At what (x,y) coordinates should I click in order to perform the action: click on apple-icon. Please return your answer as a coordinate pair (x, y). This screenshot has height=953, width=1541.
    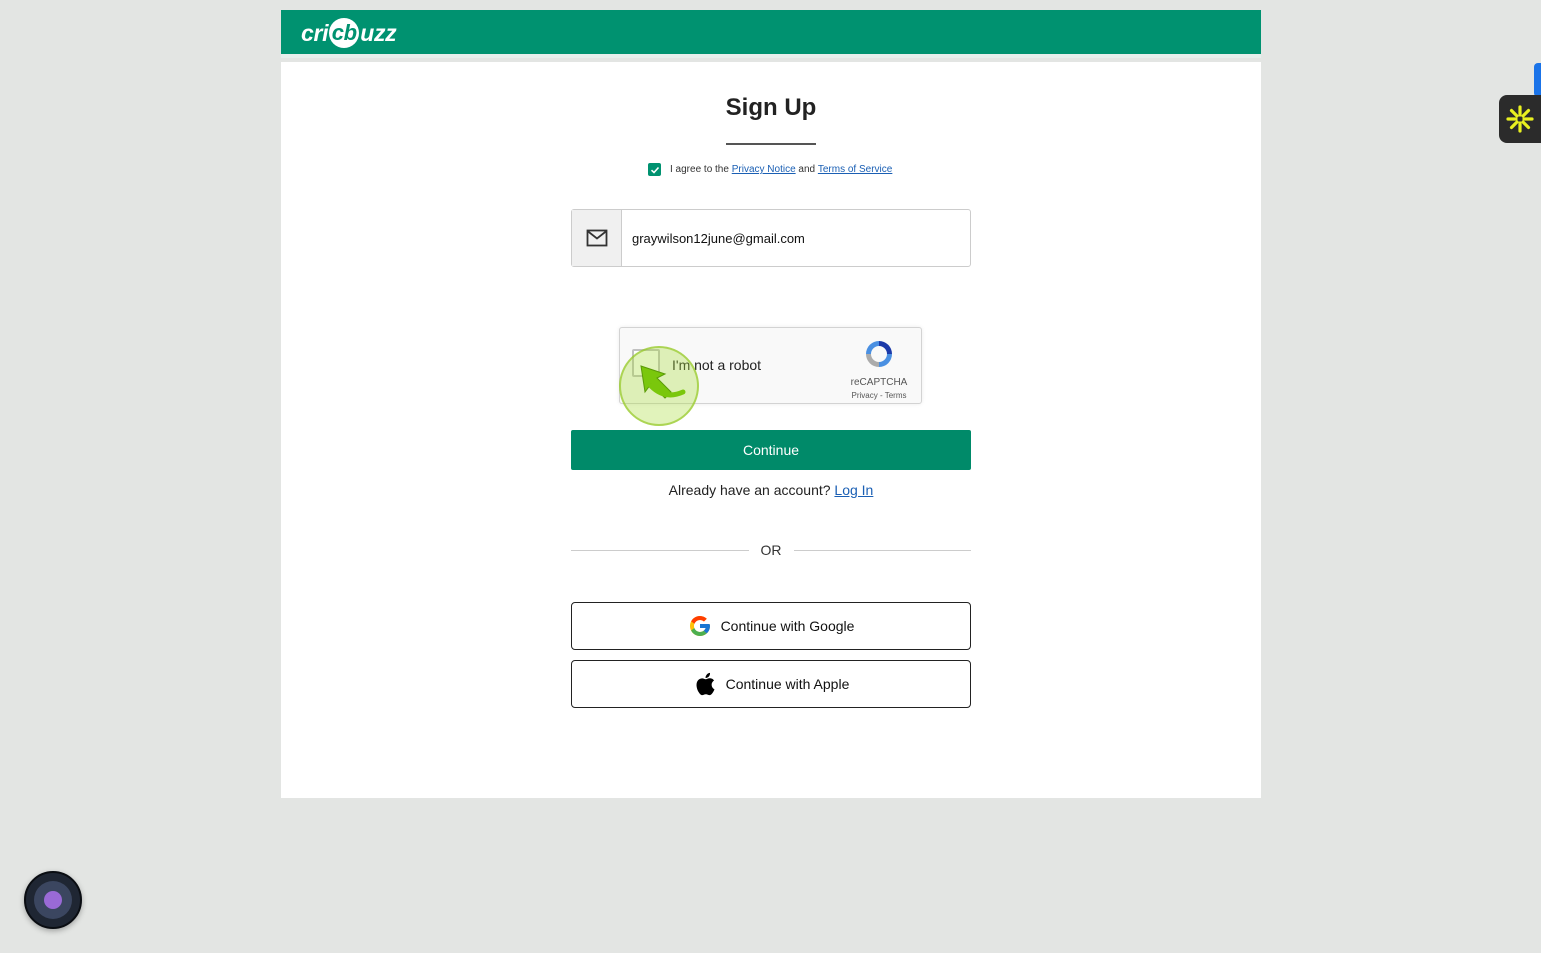
    Looking at the image, I should click on (705, 684).